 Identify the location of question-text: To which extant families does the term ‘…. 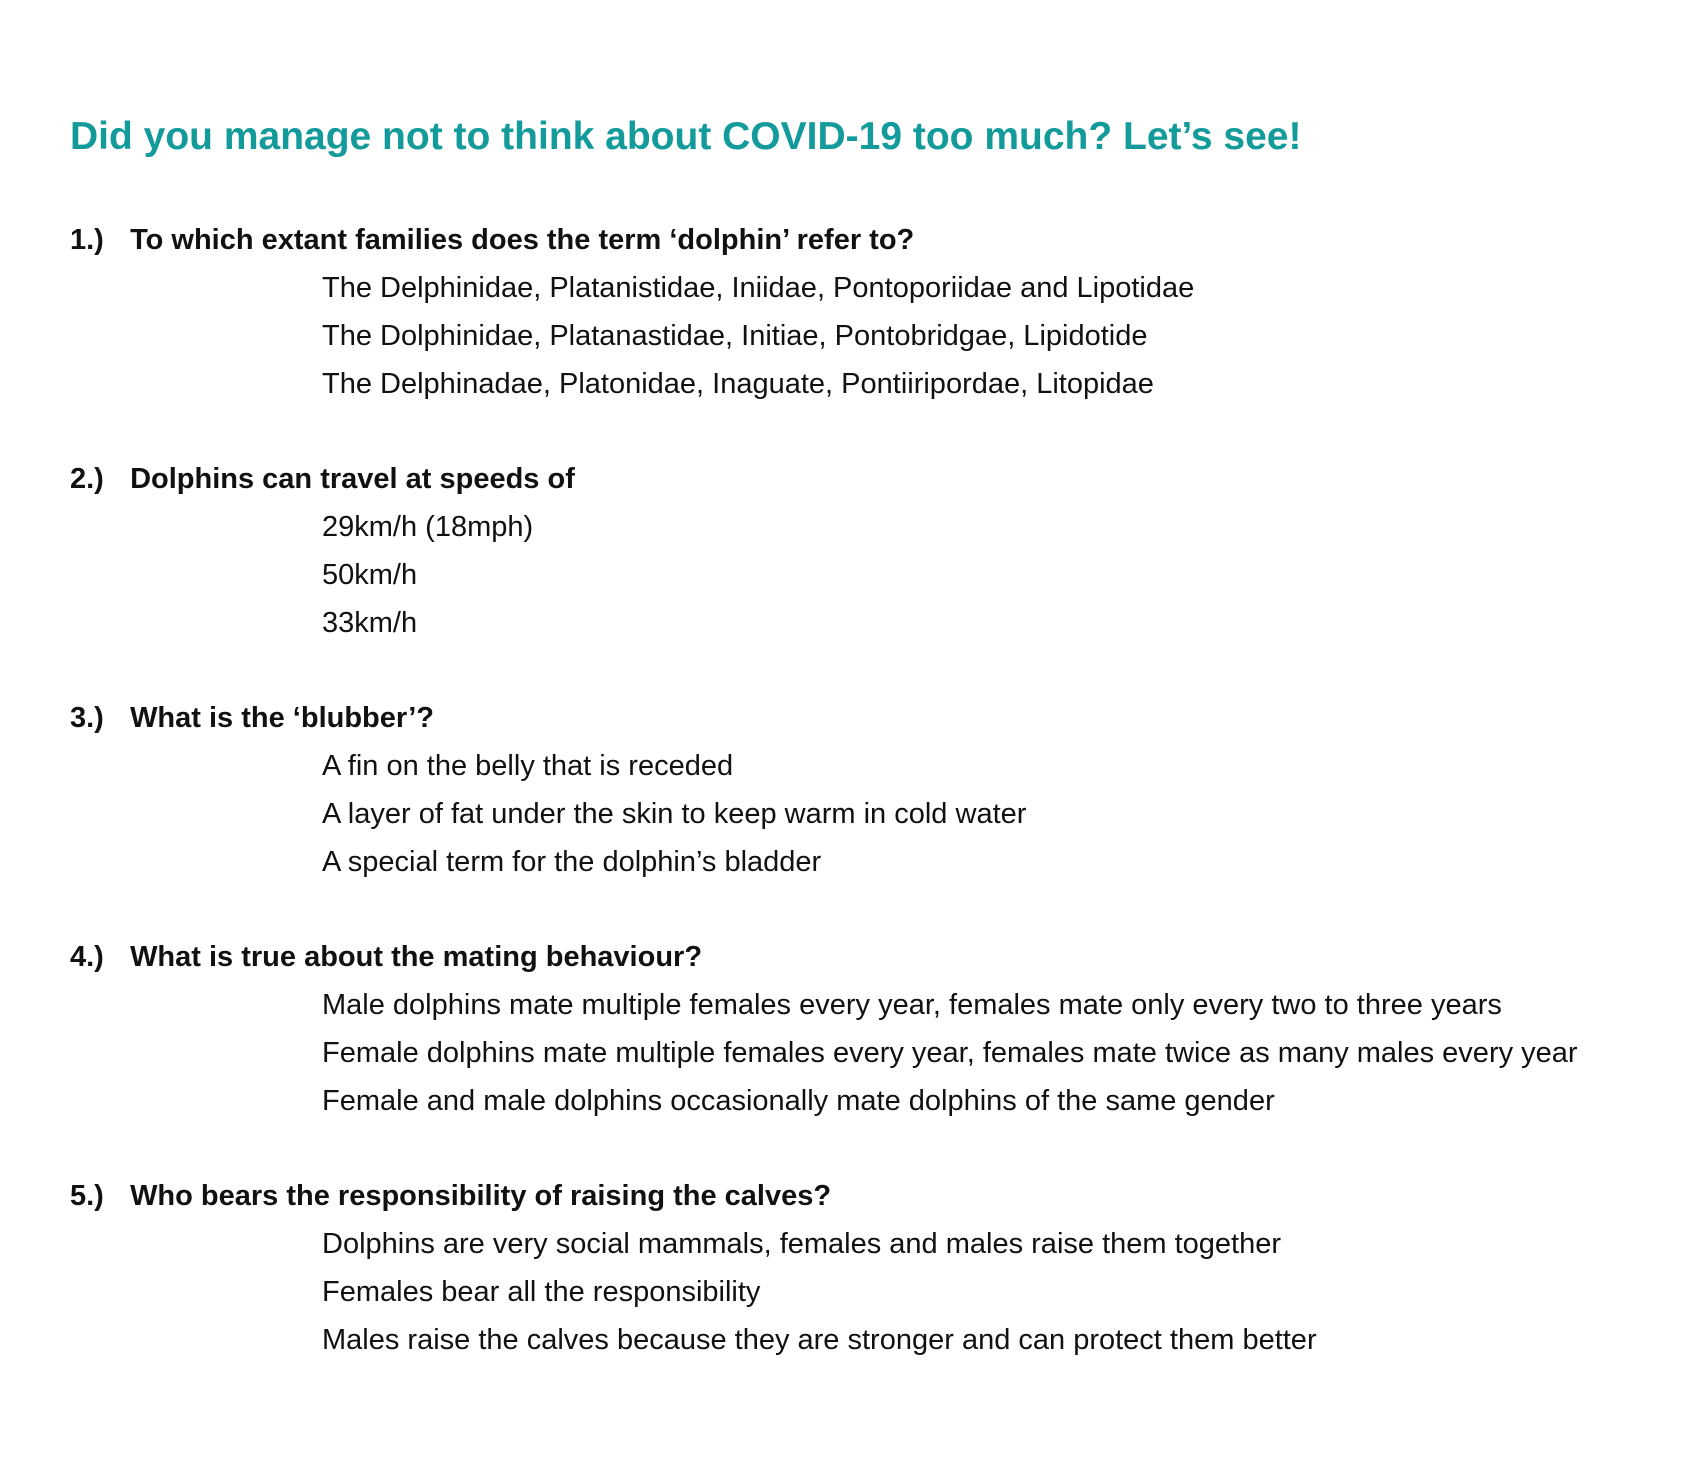
(522, 240).